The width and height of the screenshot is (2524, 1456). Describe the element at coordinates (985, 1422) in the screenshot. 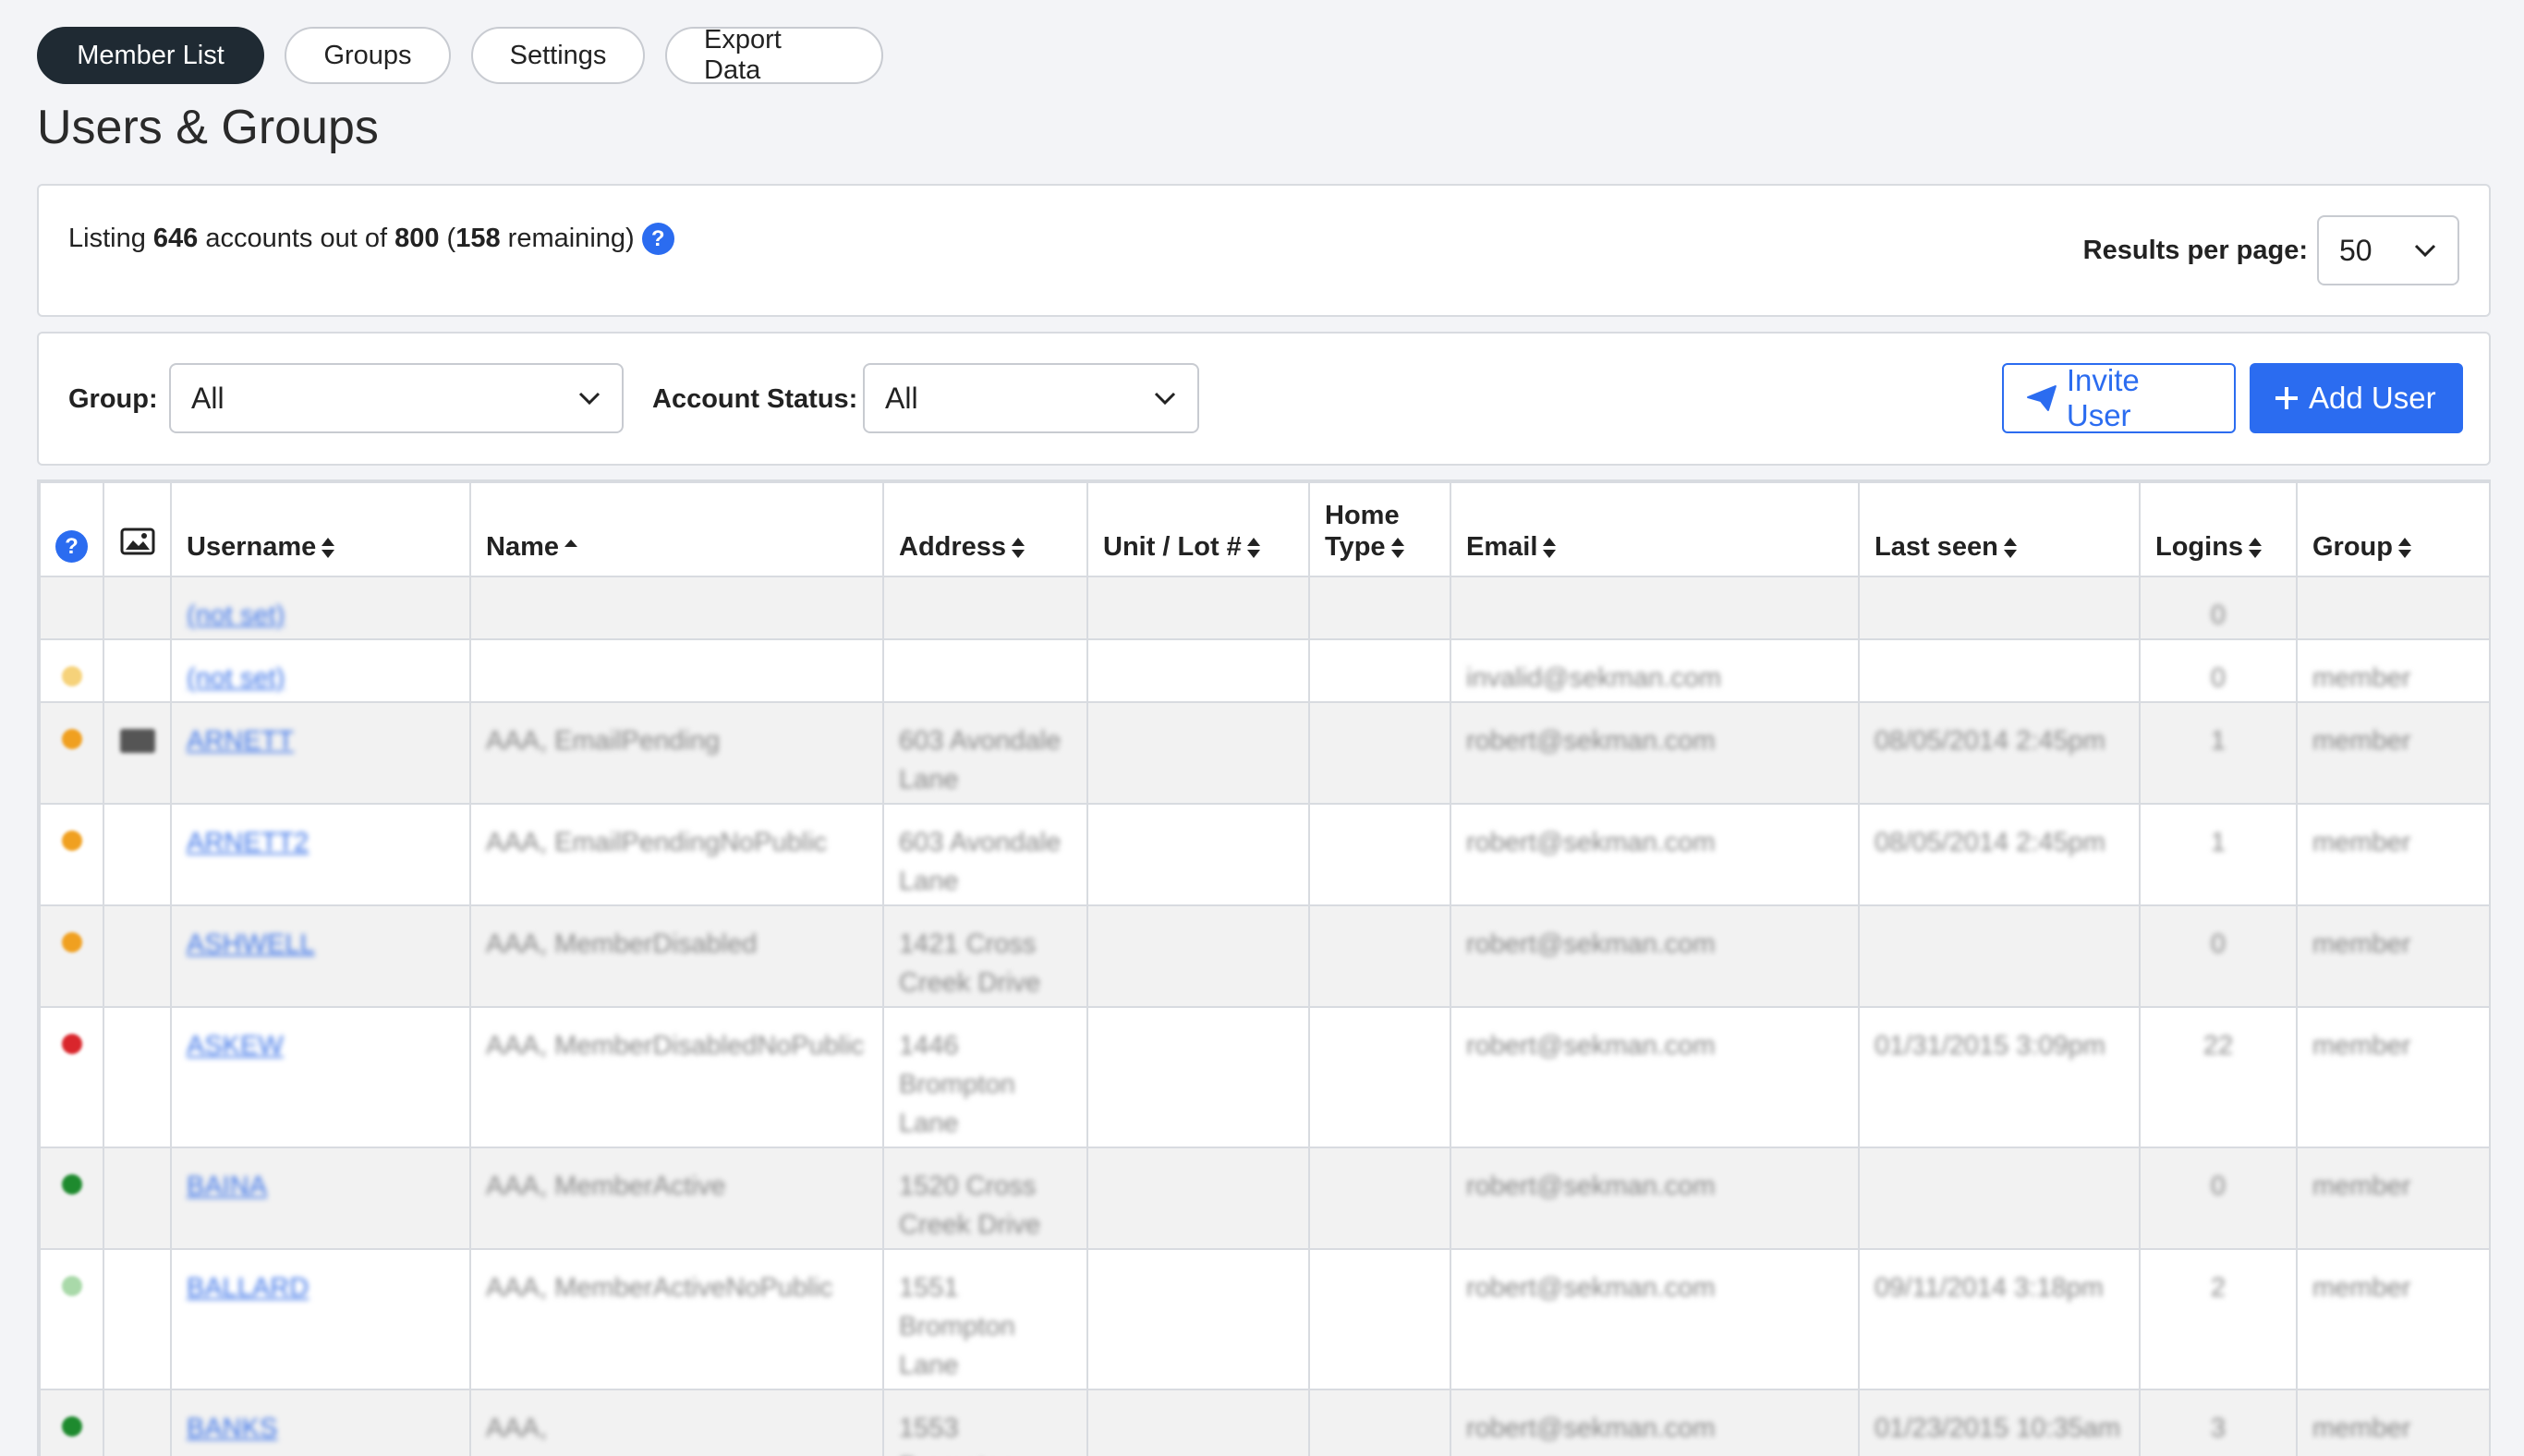

I see `address-cell: 1553 Brompton` at that location.